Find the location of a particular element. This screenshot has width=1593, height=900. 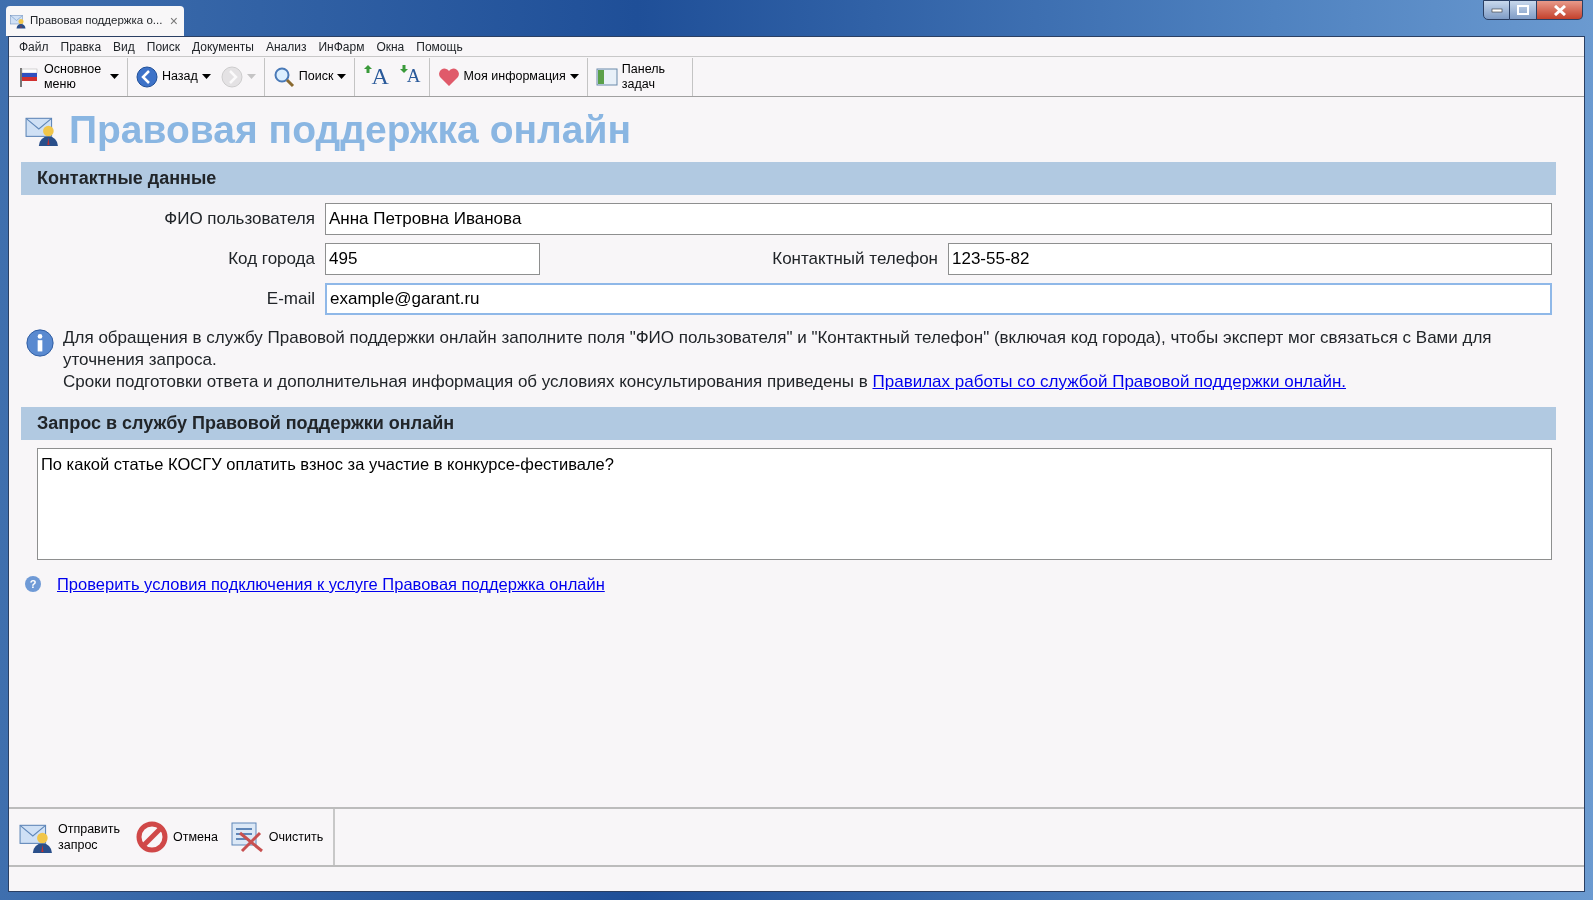

input-field: example@garant.ru is located at coordinates (938, 298).